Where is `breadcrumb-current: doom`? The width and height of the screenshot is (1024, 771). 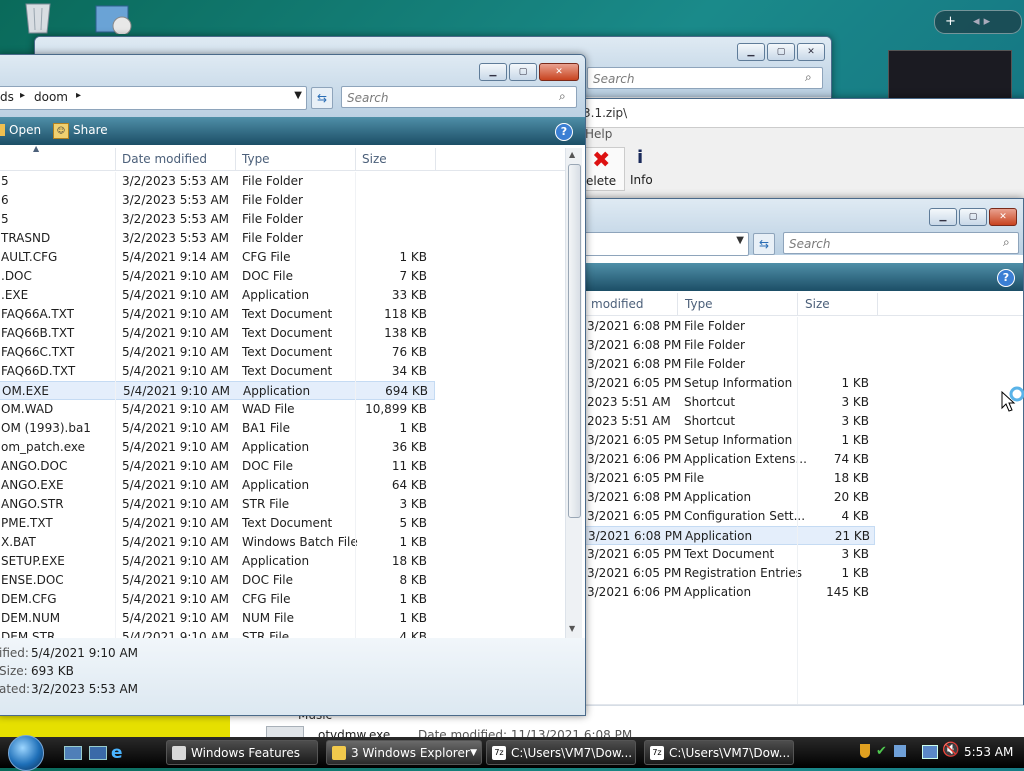
breadcrumb-current: doom is located at coordinates (51, 97).